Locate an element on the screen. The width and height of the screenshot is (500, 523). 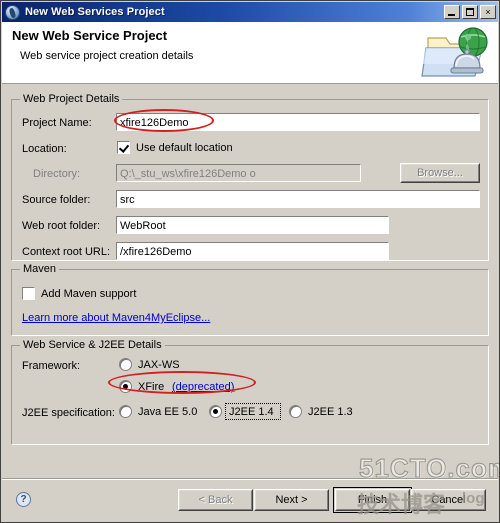
cancel-button-label: Cancel is located at coordinates (448, 499).